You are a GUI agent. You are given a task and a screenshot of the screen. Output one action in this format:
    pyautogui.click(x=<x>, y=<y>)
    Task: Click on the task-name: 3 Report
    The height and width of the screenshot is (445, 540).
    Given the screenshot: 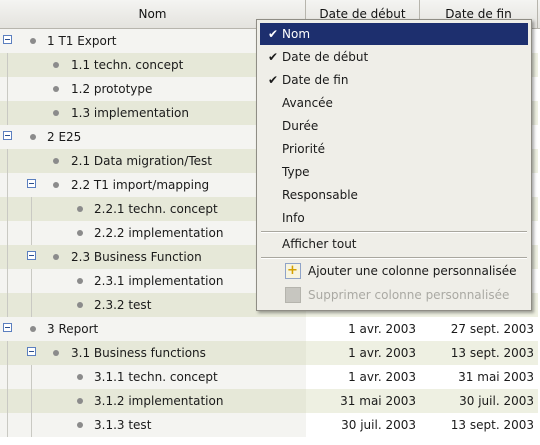 What is the action you would take?
    pyautogui.click(x=73, y=329)
    